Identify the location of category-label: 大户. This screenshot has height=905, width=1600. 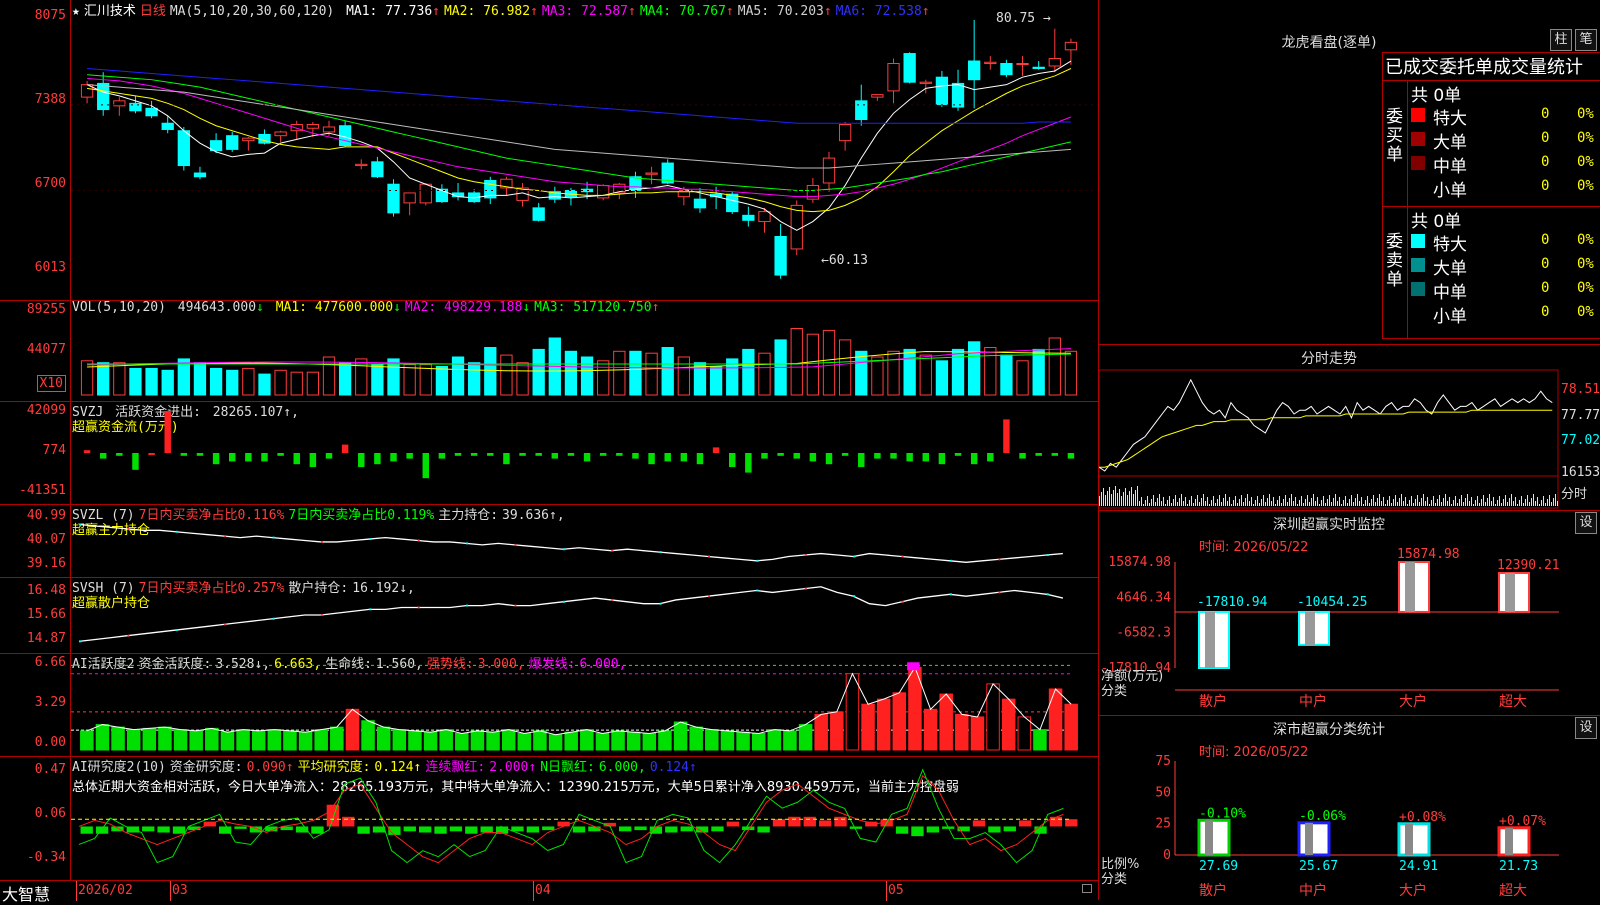
(1413, 701).